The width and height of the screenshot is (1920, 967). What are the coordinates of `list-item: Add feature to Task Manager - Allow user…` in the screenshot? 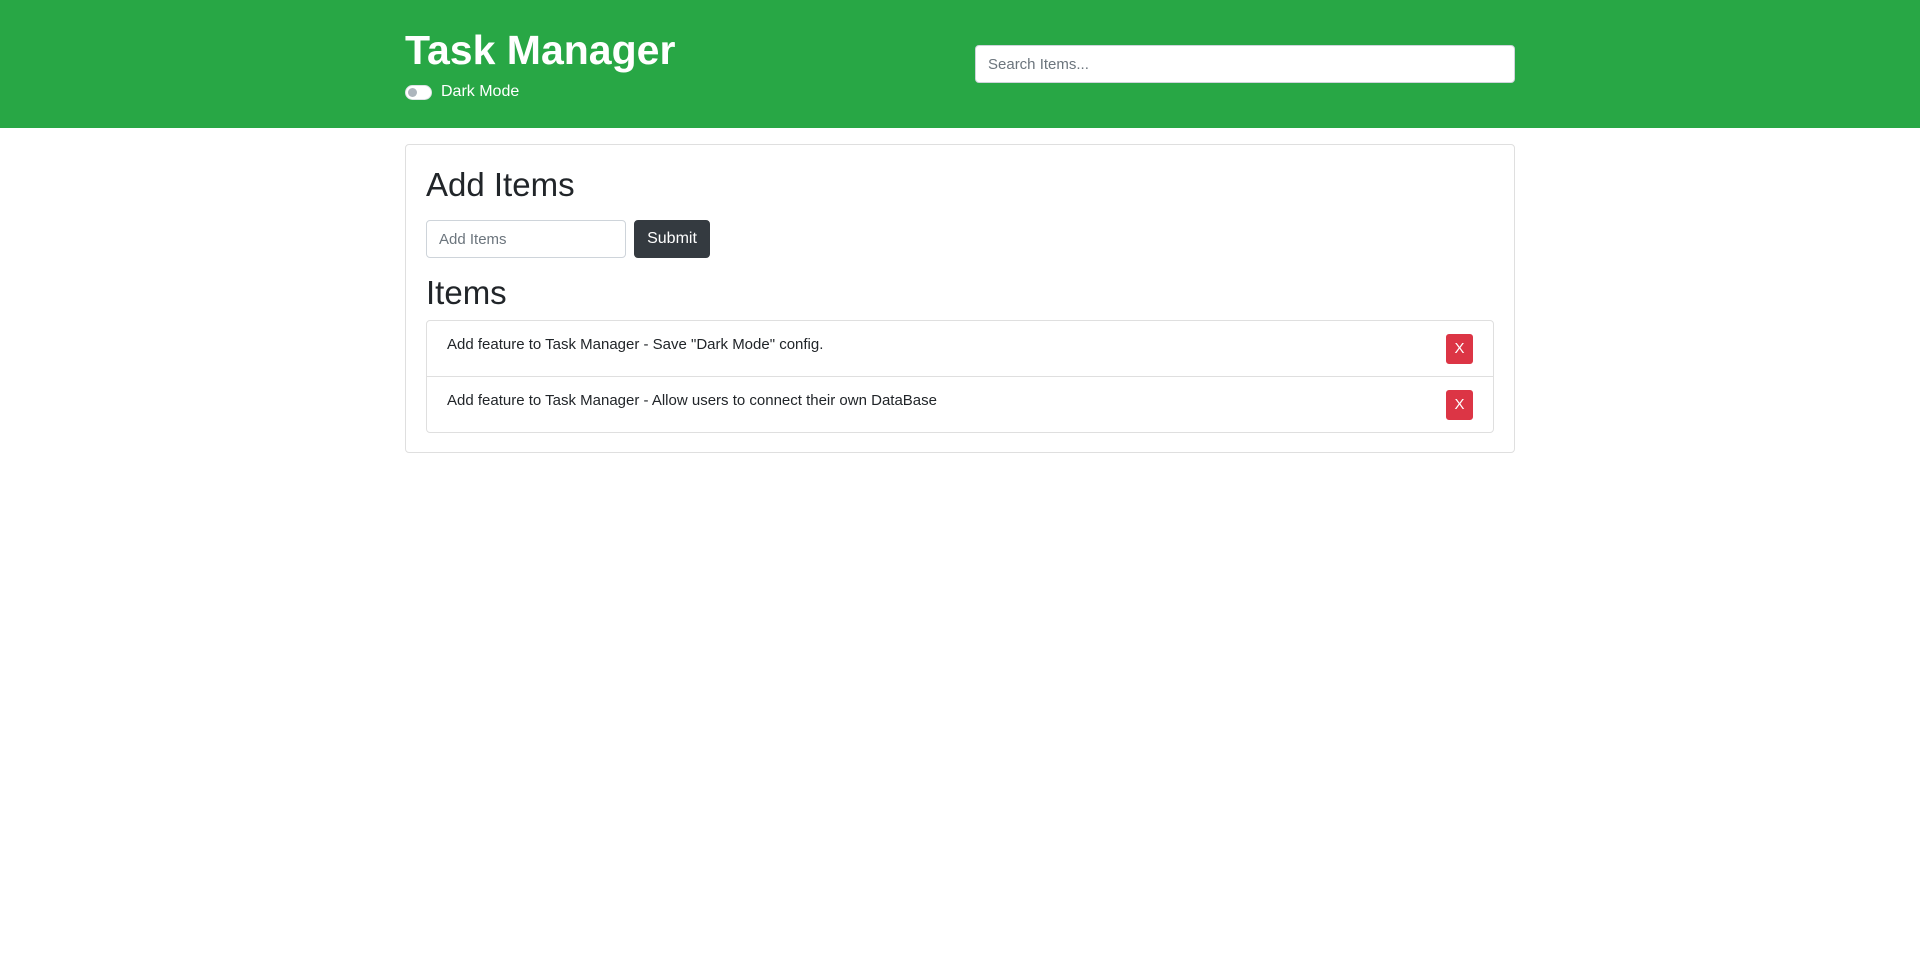 It's located at (960, 404).